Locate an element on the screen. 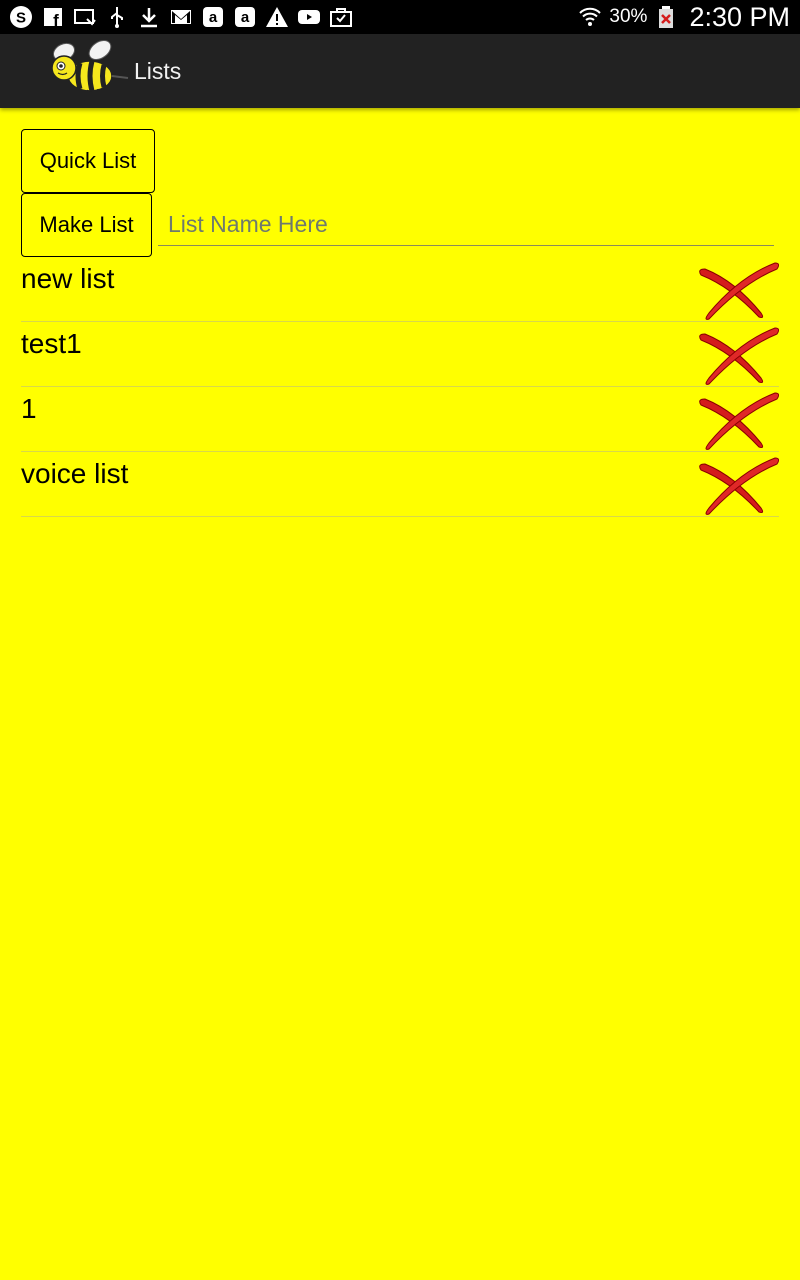 This screenshot has width=800, height=1280. quick-list-button: Quick List is located at coordinates (88, 161).